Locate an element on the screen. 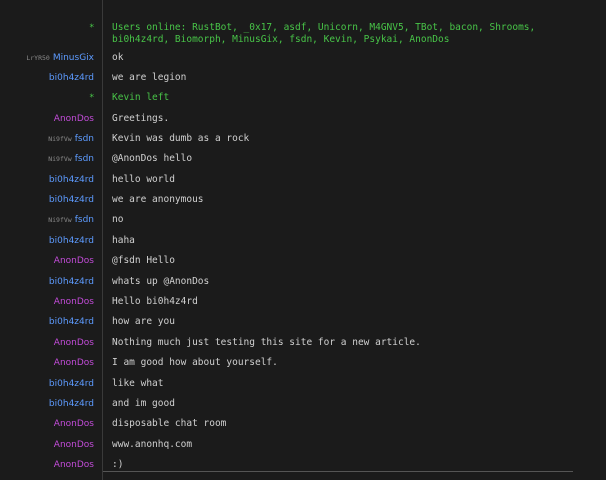 This screenshot has width=606, height=480. message-text: @fsdn Hello is located at coordinates (143, 260).